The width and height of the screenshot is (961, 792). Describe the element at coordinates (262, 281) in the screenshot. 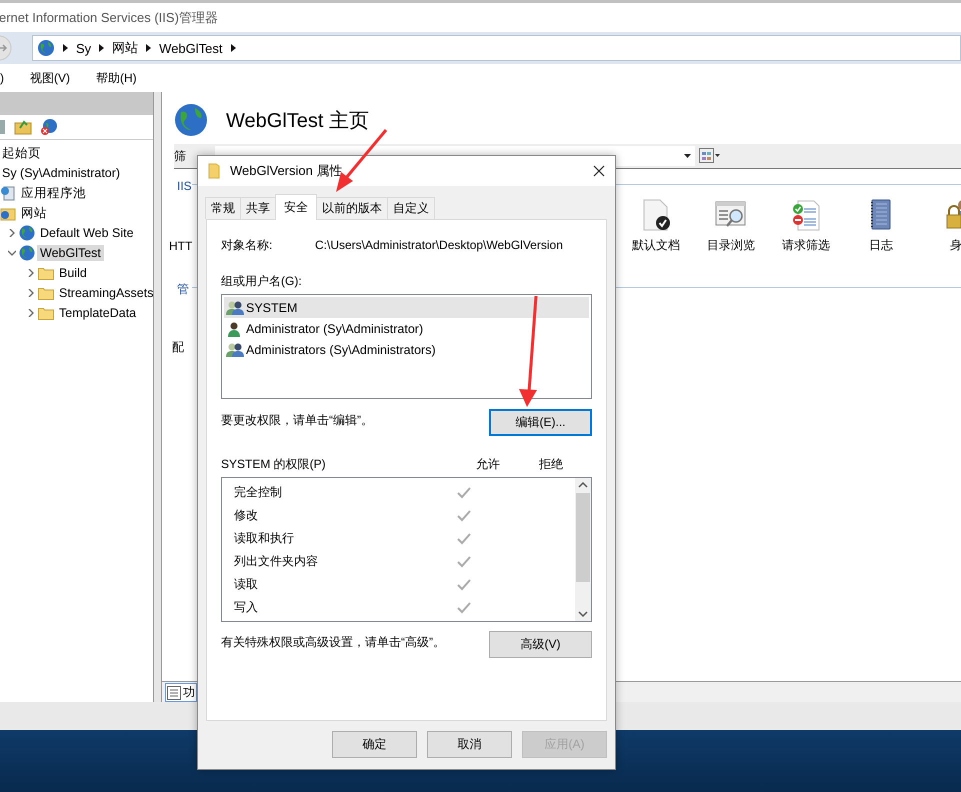

I see `principals-label: 组或用户名(G):` at that location.